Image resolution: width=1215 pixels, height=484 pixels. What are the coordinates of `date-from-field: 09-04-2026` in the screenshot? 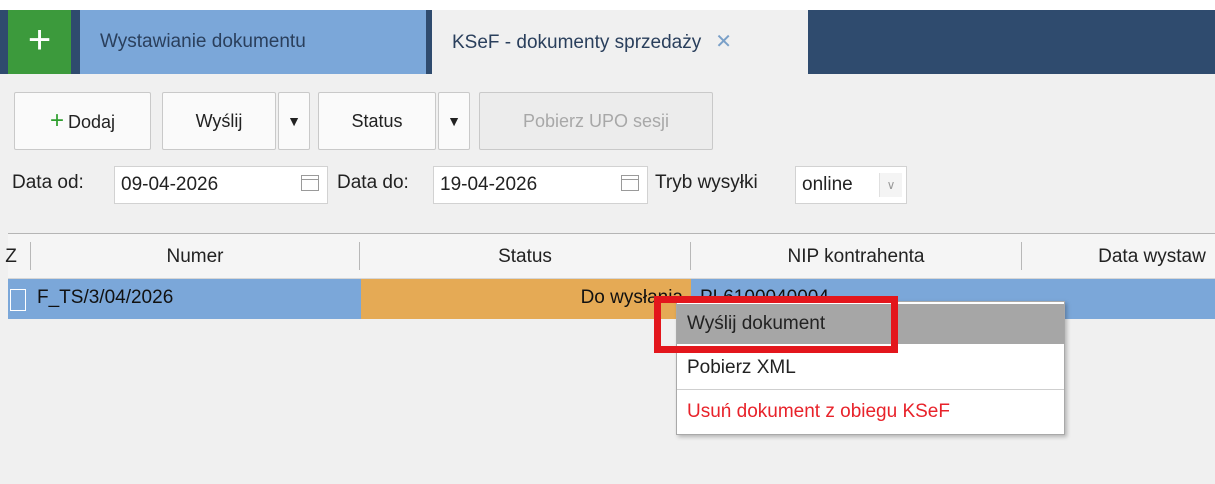 It's located at (221, 185).